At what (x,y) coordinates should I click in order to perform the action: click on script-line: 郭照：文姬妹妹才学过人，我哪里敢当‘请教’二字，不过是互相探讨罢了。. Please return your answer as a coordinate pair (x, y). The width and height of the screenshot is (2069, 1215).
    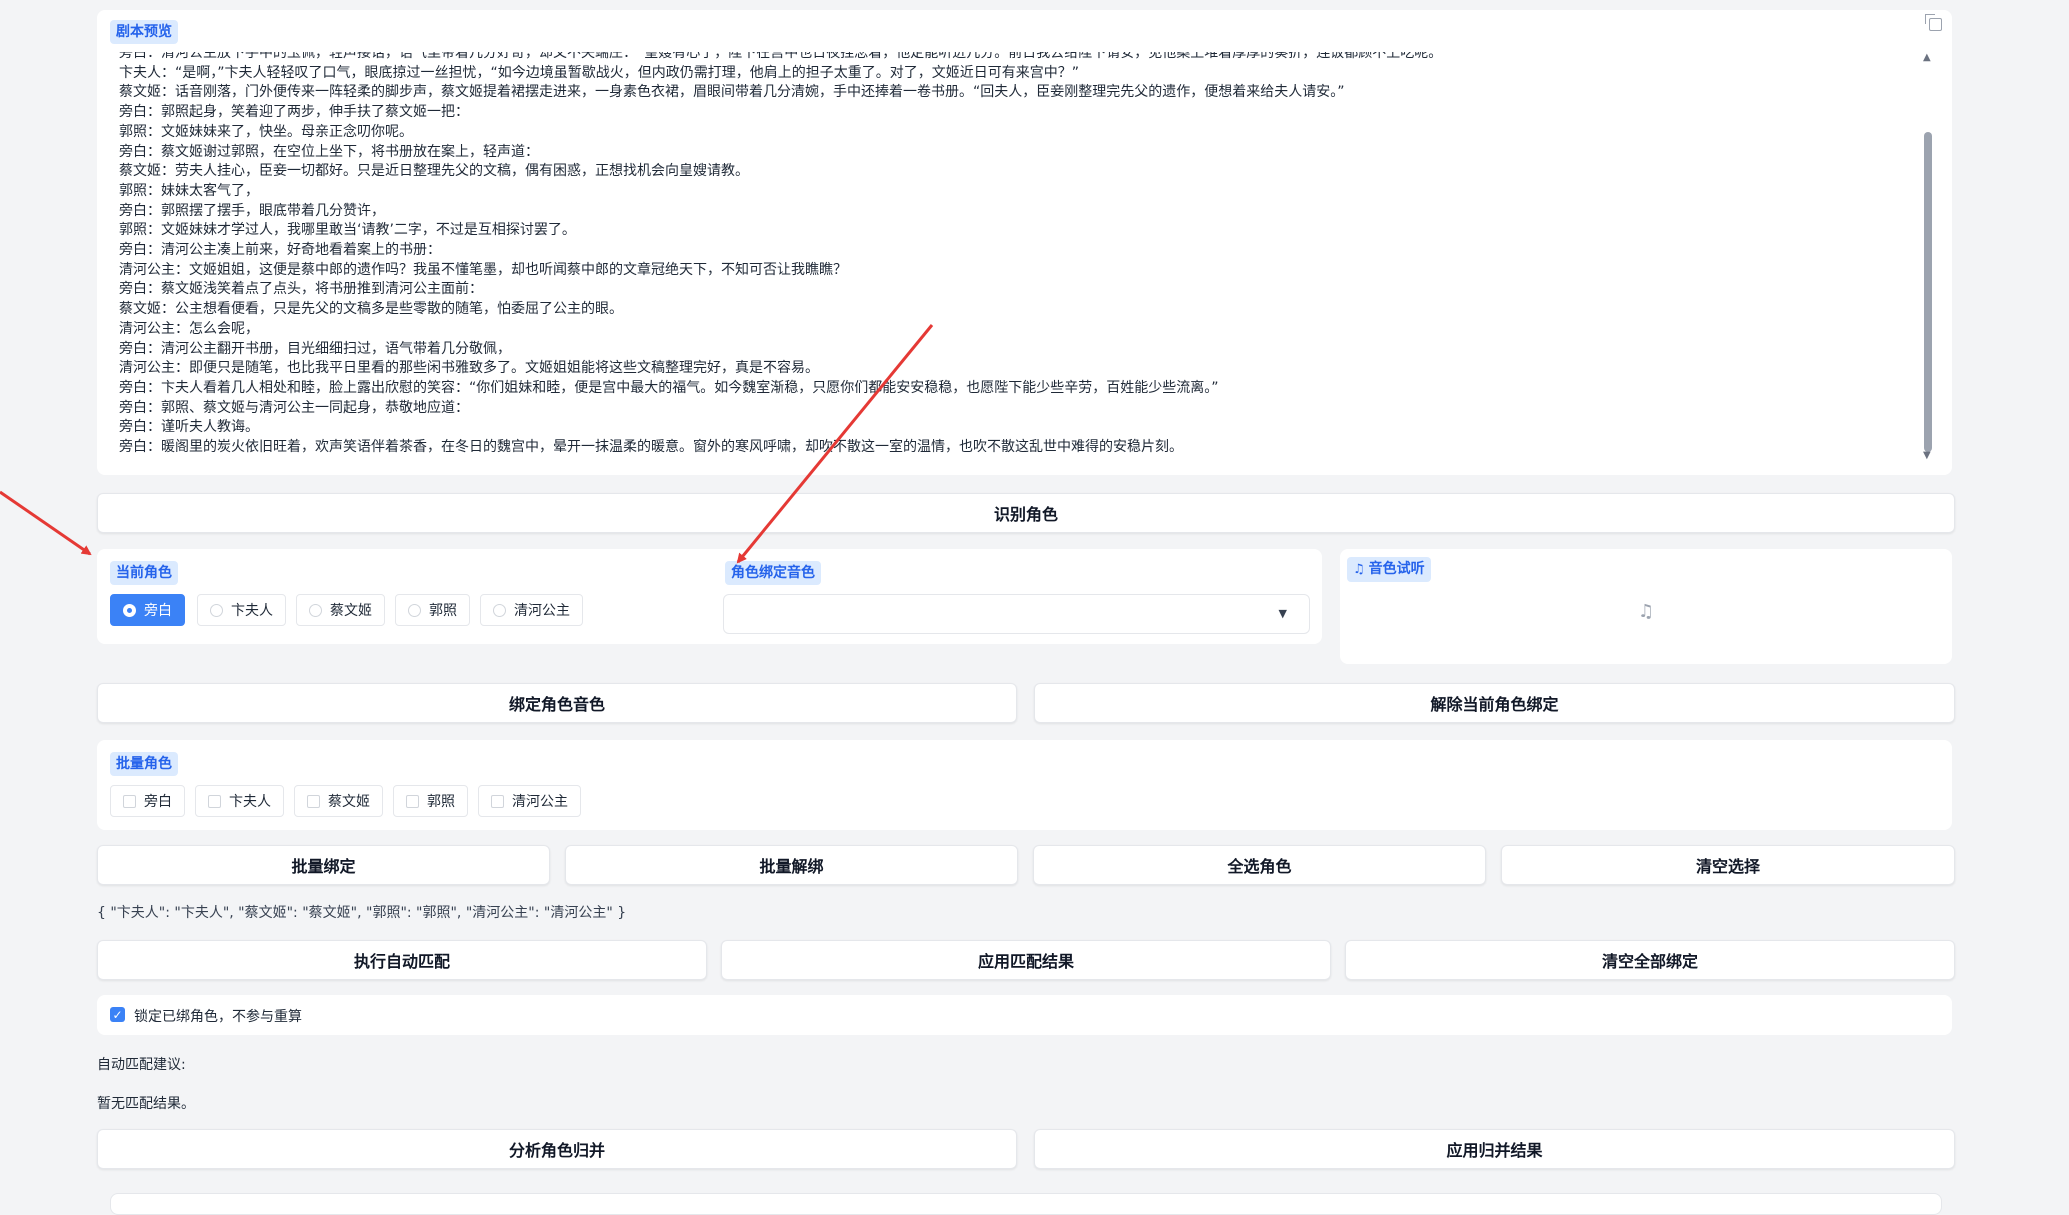
    Looking at the image, I should click on (347, 230).